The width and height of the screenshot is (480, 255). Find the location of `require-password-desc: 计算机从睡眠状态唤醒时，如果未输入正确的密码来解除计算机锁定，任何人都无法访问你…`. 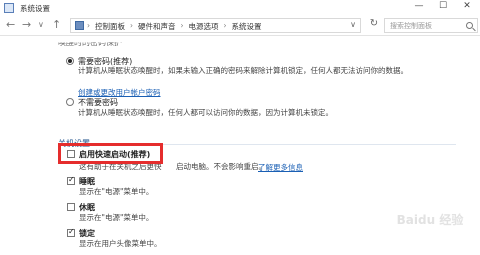

require-password-desc: 计算机从睡眠状态唤醒时，如果未输入正确的密码来解除计算机锁定，任何人都无法访问你… is located at coordinates (243, 70).